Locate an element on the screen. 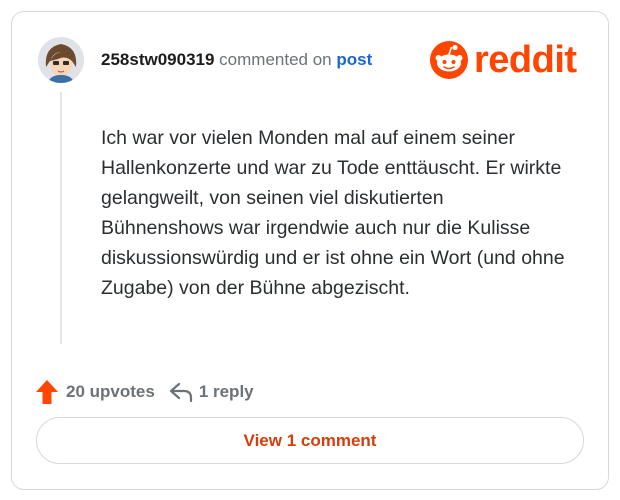  reddit-logo: reddit is located at coordinates (503, 60).